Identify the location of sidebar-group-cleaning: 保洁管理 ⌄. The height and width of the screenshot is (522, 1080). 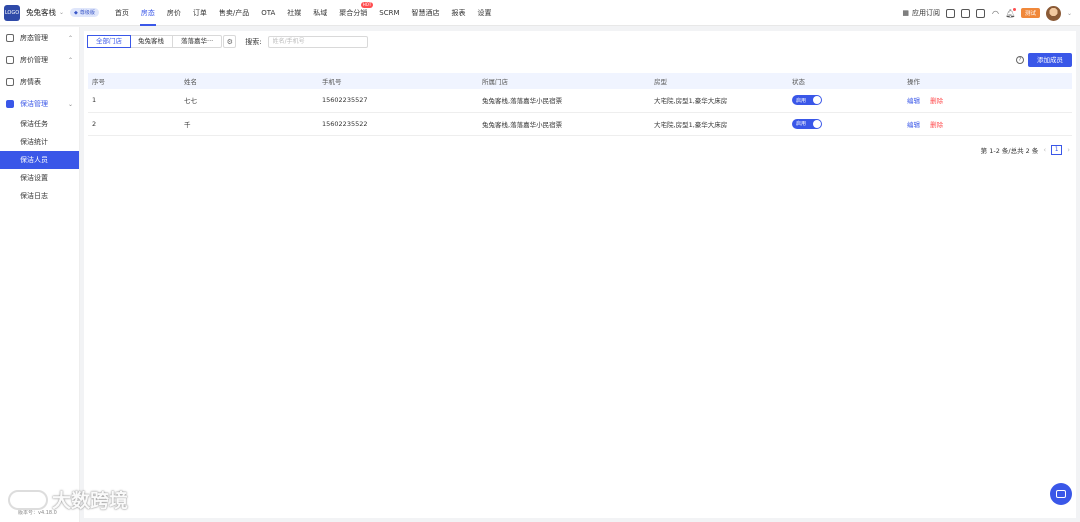
(39, 104).